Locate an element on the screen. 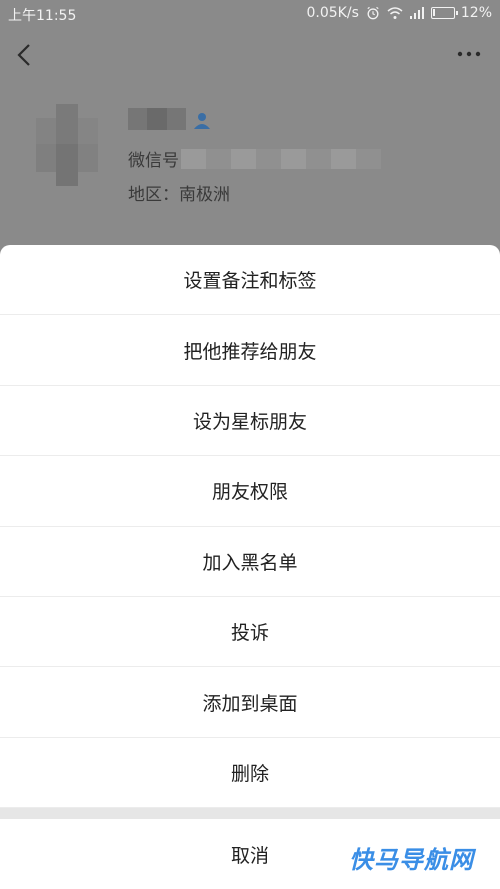  wechat-id-blurred is located at coordinates (281, 158).